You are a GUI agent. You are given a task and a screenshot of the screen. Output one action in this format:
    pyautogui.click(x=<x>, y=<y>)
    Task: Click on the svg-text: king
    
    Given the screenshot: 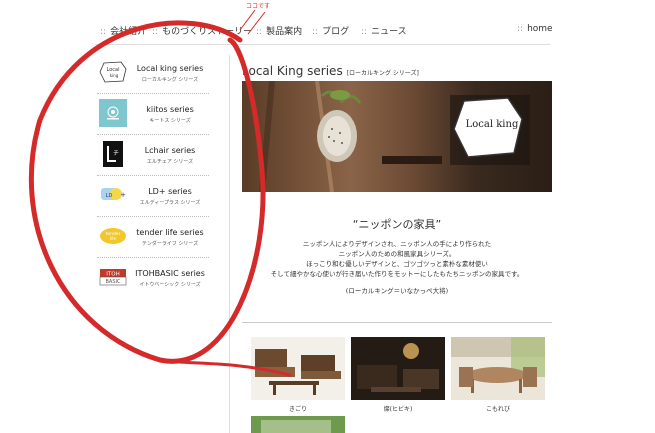 What is the action you would take?
    pyautogui.click(x=114, y=75)
    